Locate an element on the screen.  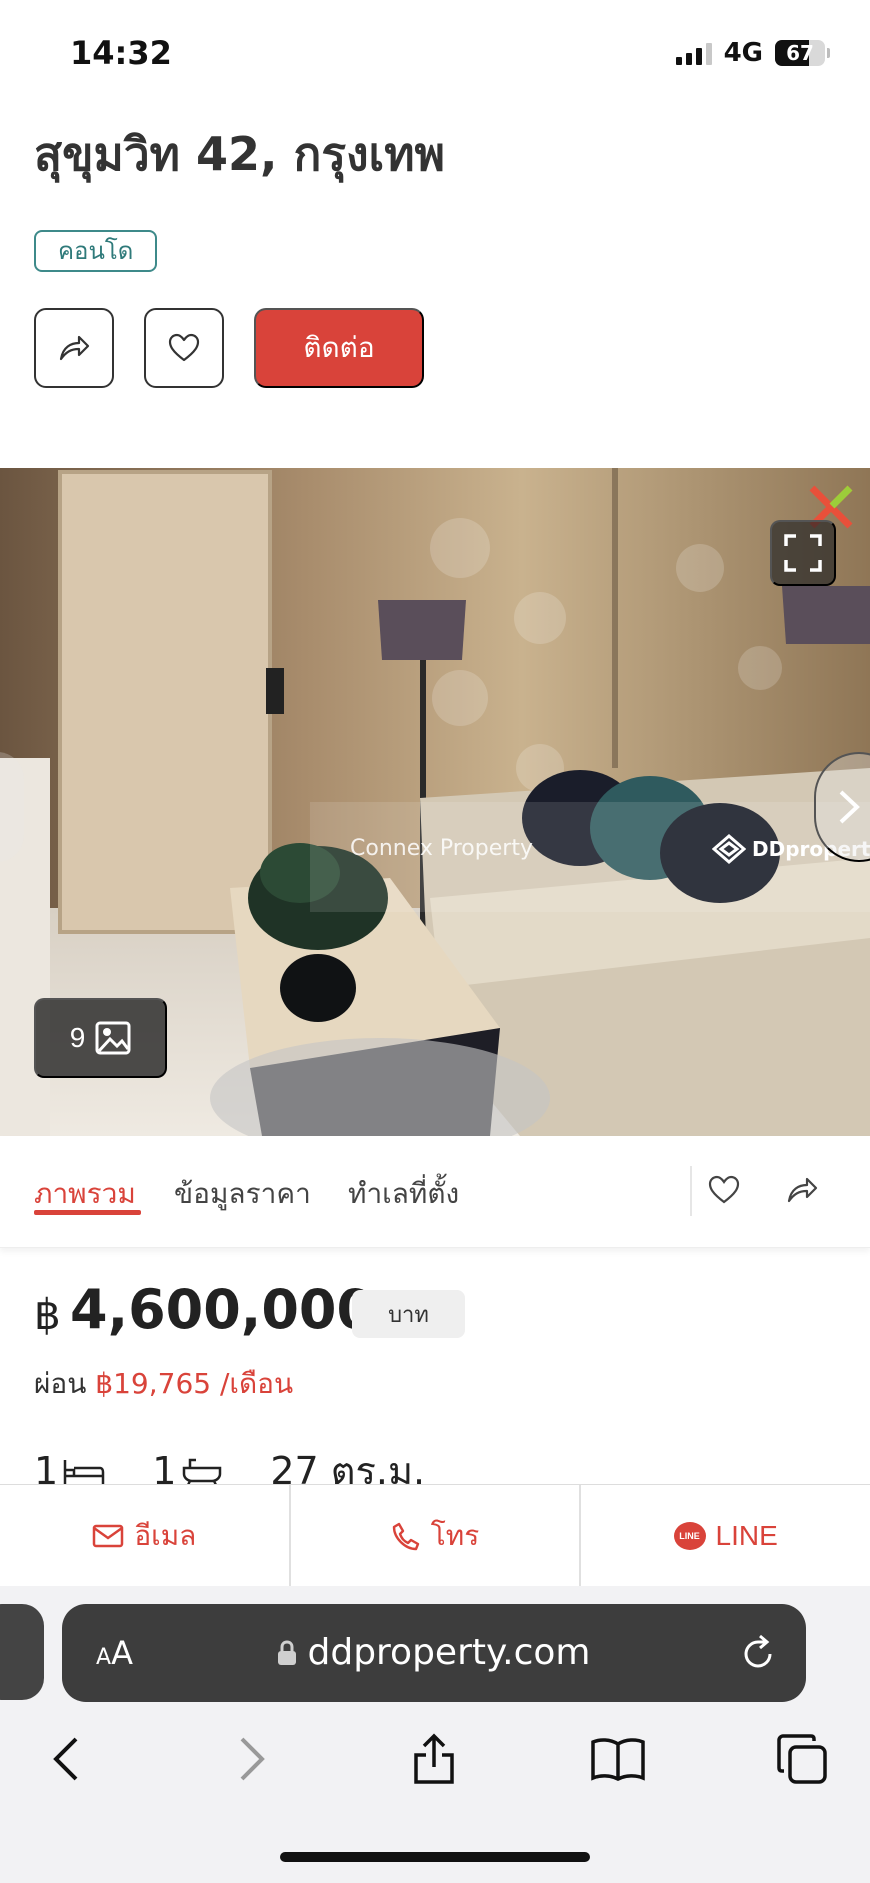
fullscreen-button is located at coordinates (803, 553).